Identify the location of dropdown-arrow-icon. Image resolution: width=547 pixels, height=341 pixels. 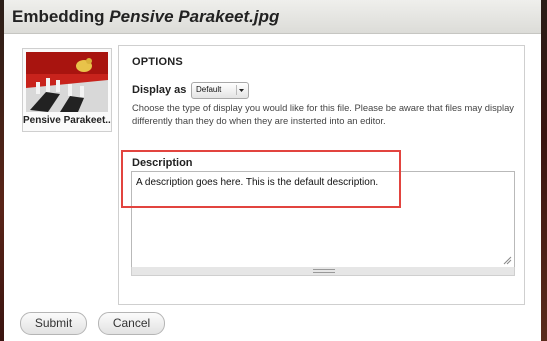
(240, 90).